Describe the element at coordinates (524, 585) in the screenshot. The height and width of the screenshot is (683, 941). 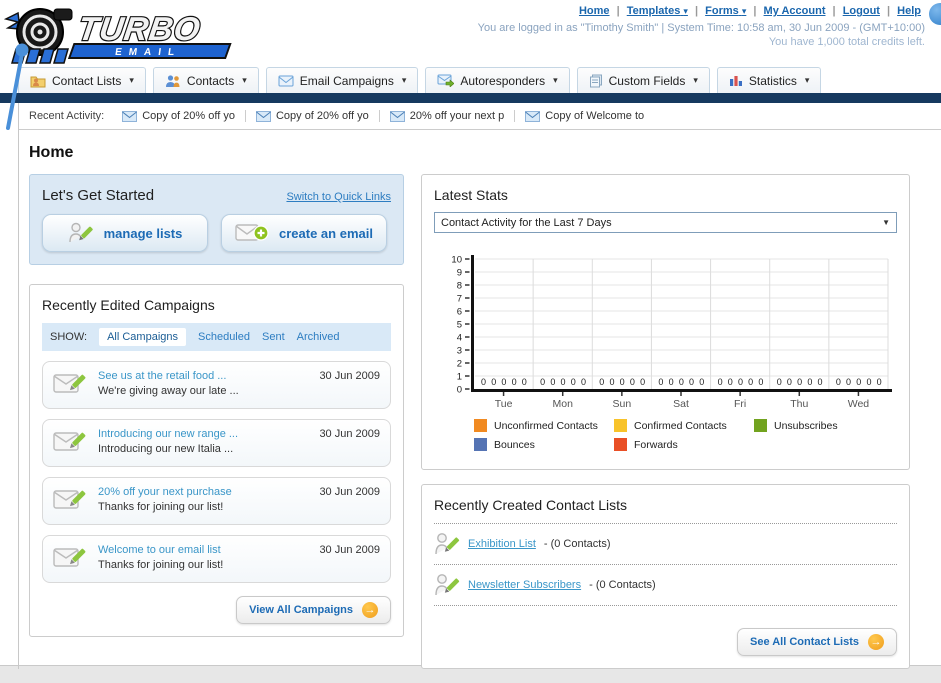
I see `contact-list-name-link: Newsletter Subscribers` at that location.